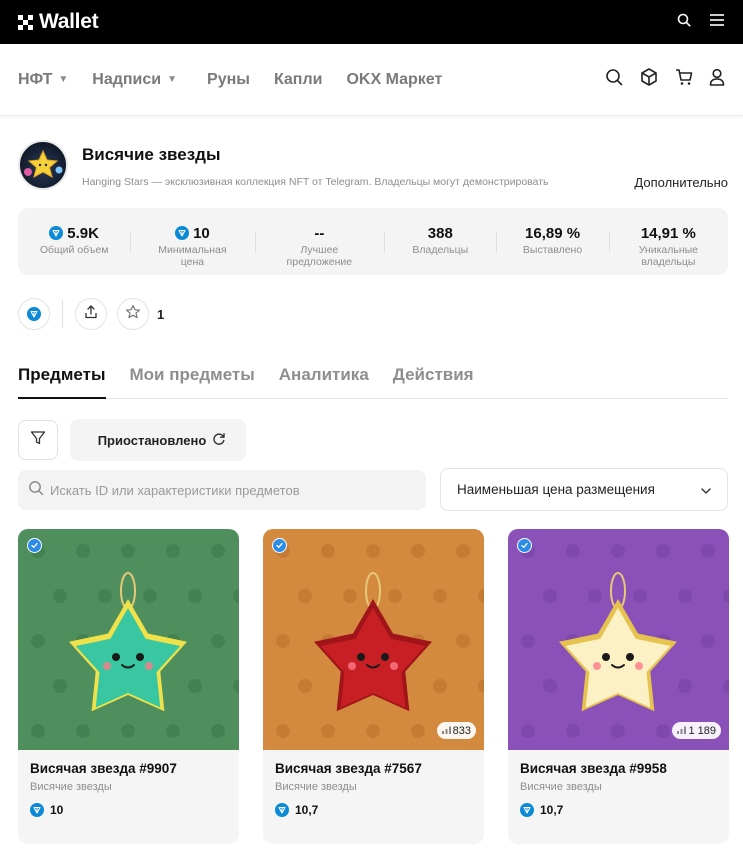 The image size is (743, 858). What do you see at coordinates (192, 376) in the screenshot?
I see `tab-my-items: Мои предметы` at bounding box center [192, 376].